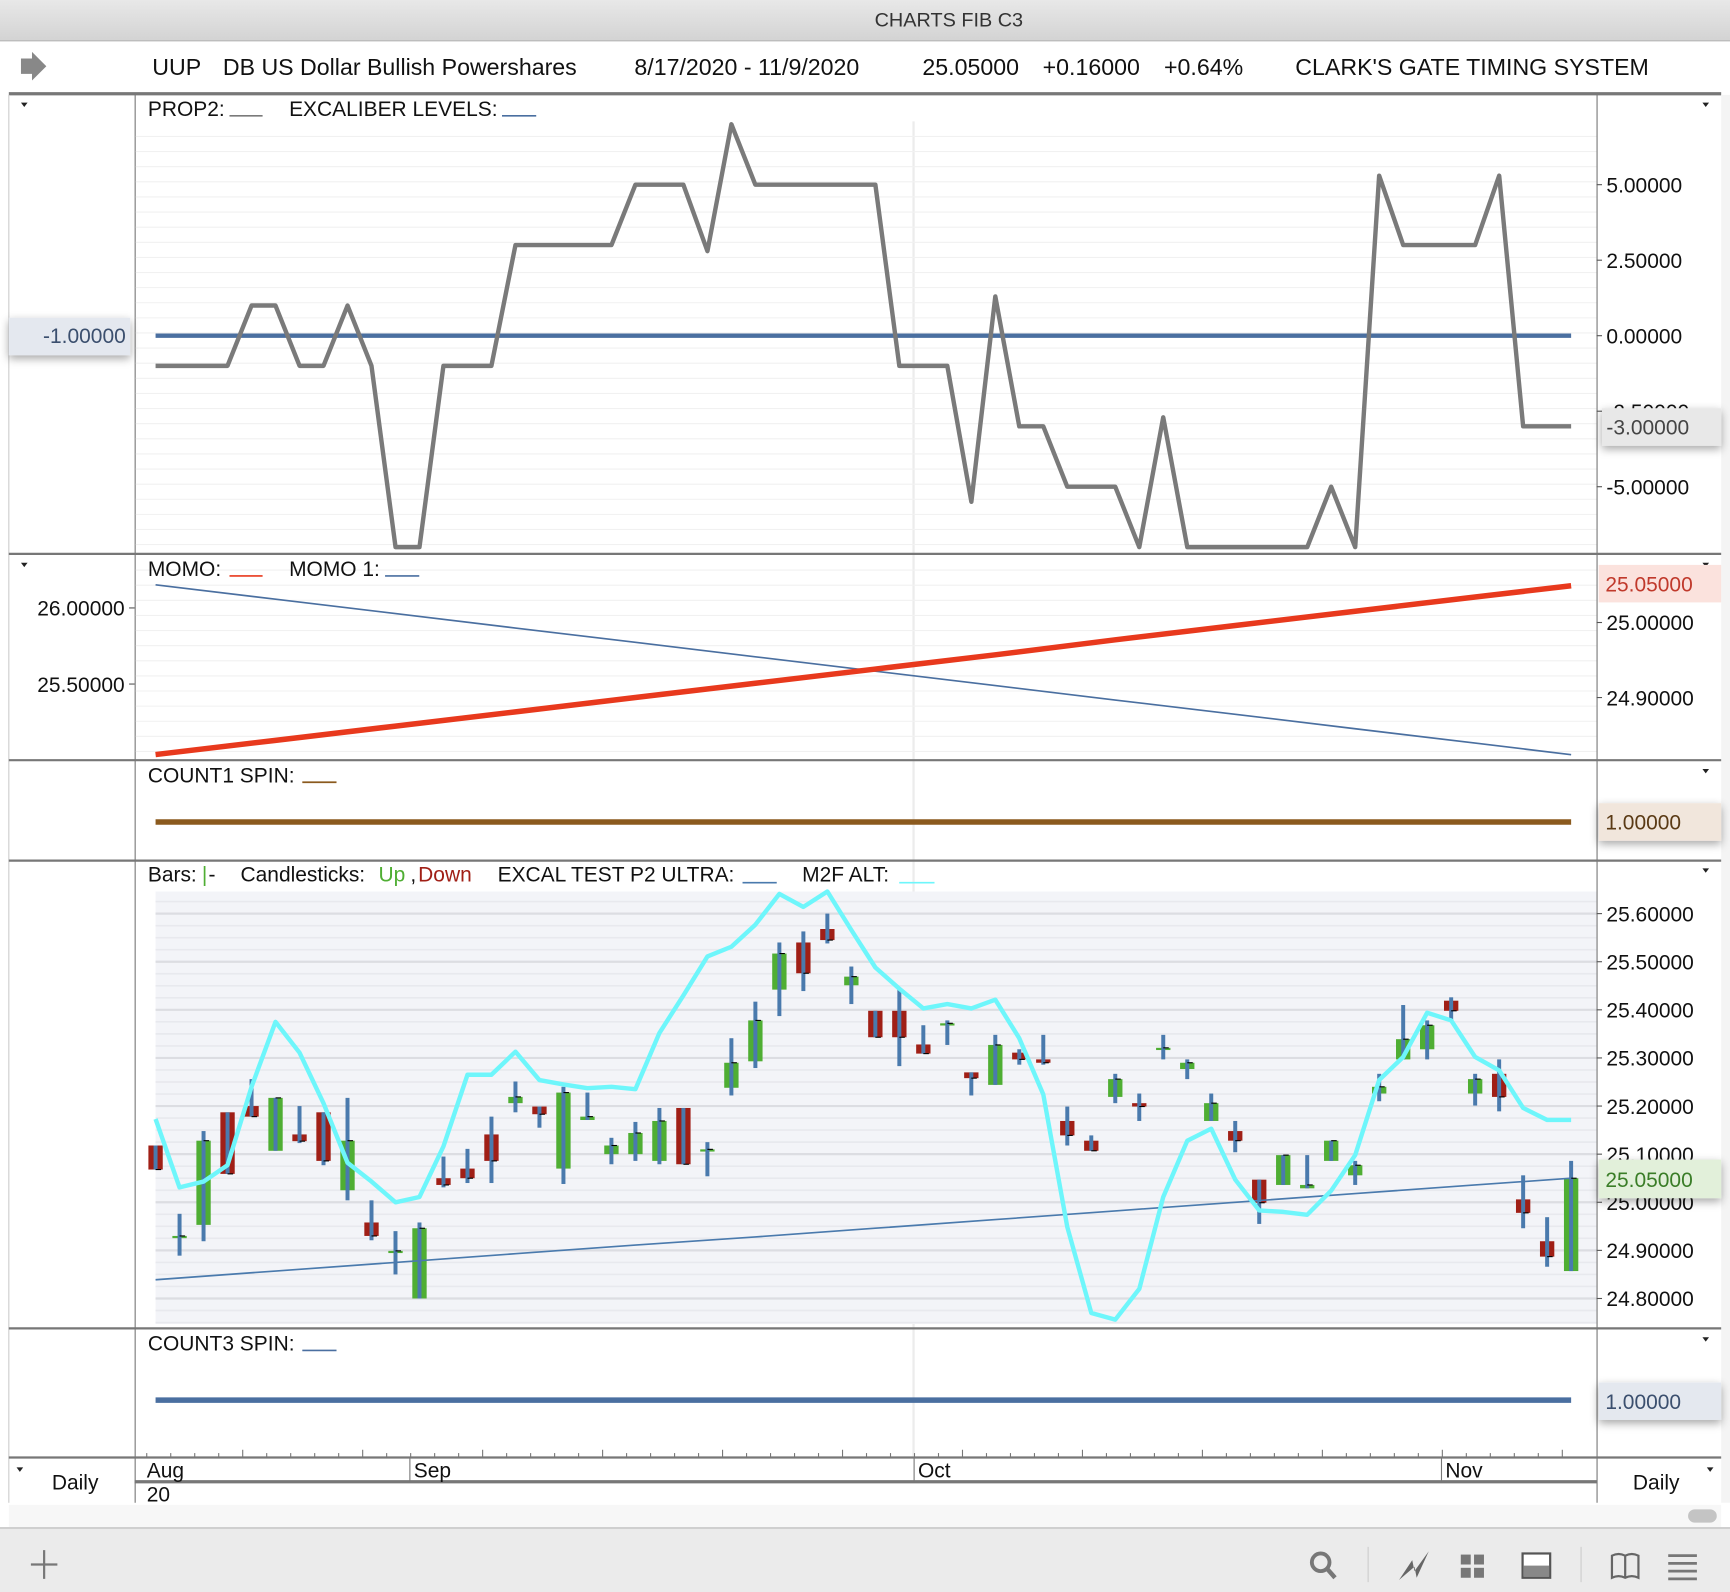 The image size is (1730, 1592). What do you see at coordinates (845, 875) in the screenshot?
I see `legend-m2f: M2F ALT:` at bounding box center [845, 875].